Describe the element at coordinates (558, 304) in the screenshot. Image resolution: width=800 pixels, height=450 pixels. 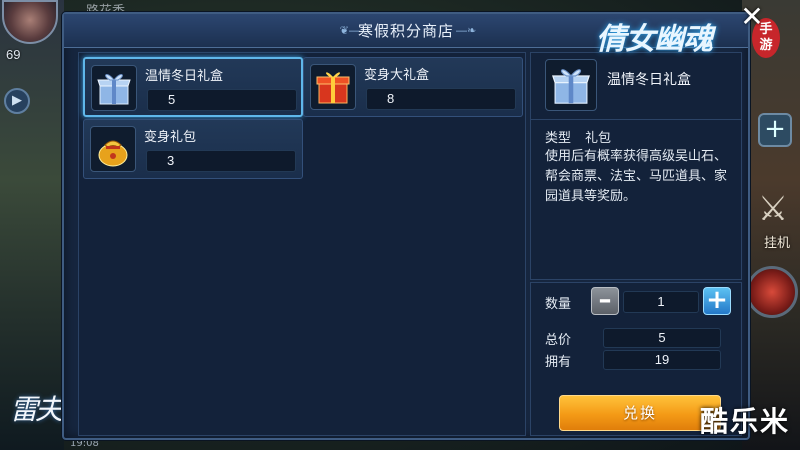
I see `quantity-label: 数量` at that location.